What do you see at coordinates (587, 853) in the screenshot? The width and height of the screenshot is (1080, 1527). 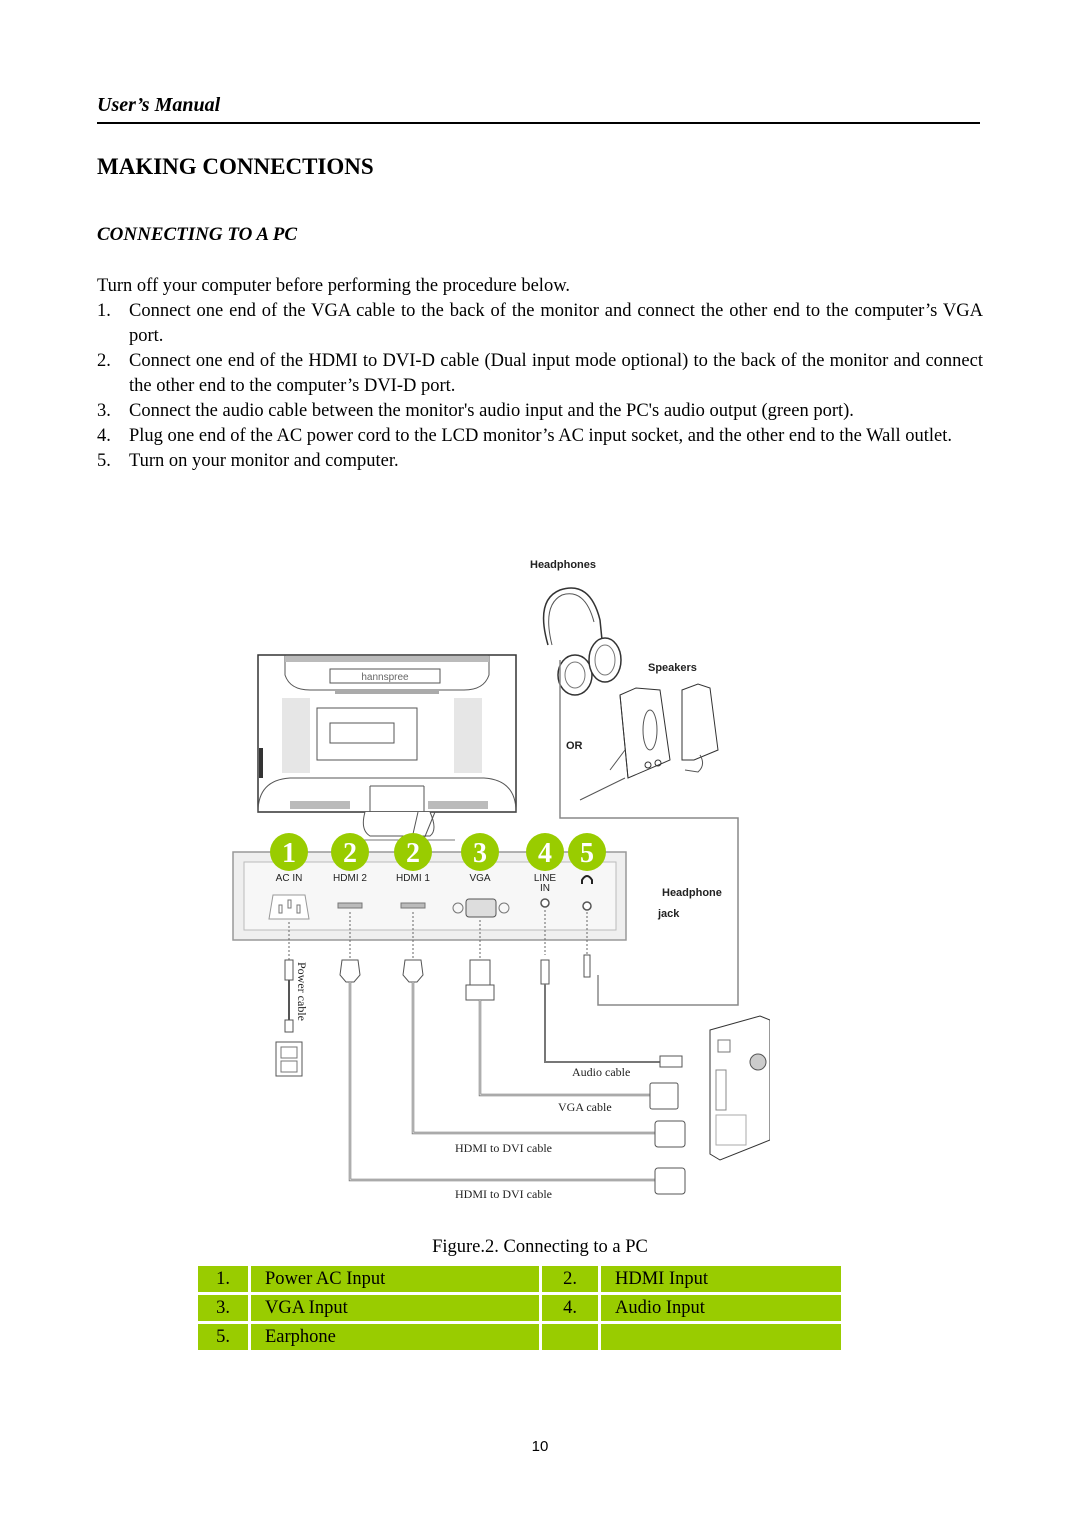 I see `port-badge-number: 5` at bounding box center [587, 853].